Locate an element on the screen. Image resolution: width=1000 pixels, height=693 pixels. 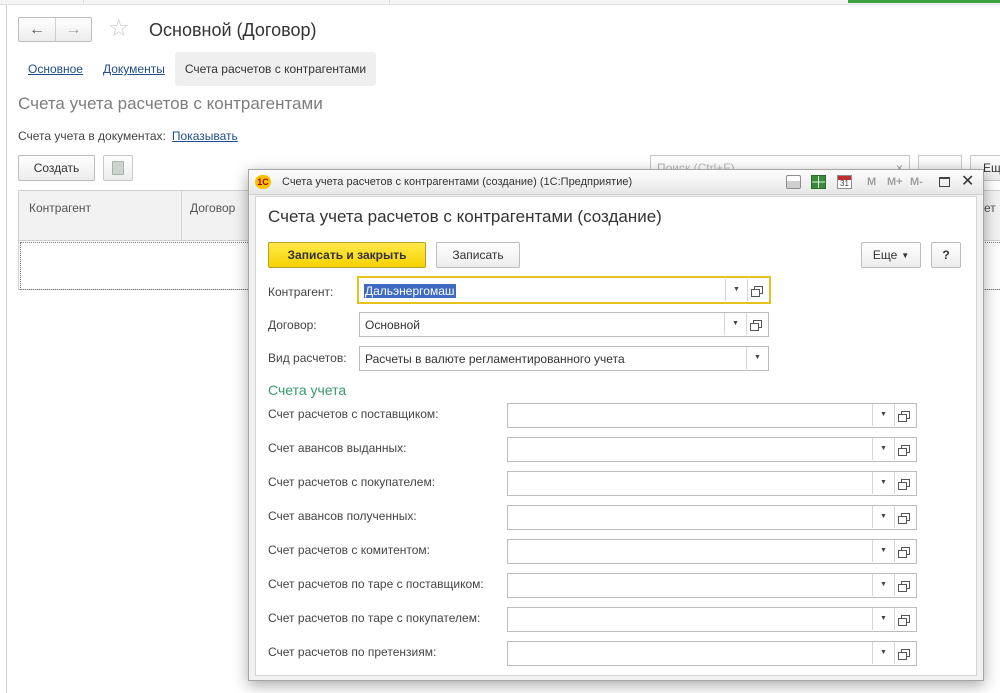
calendar-icon: 31 is located at coordinates (844, 182).